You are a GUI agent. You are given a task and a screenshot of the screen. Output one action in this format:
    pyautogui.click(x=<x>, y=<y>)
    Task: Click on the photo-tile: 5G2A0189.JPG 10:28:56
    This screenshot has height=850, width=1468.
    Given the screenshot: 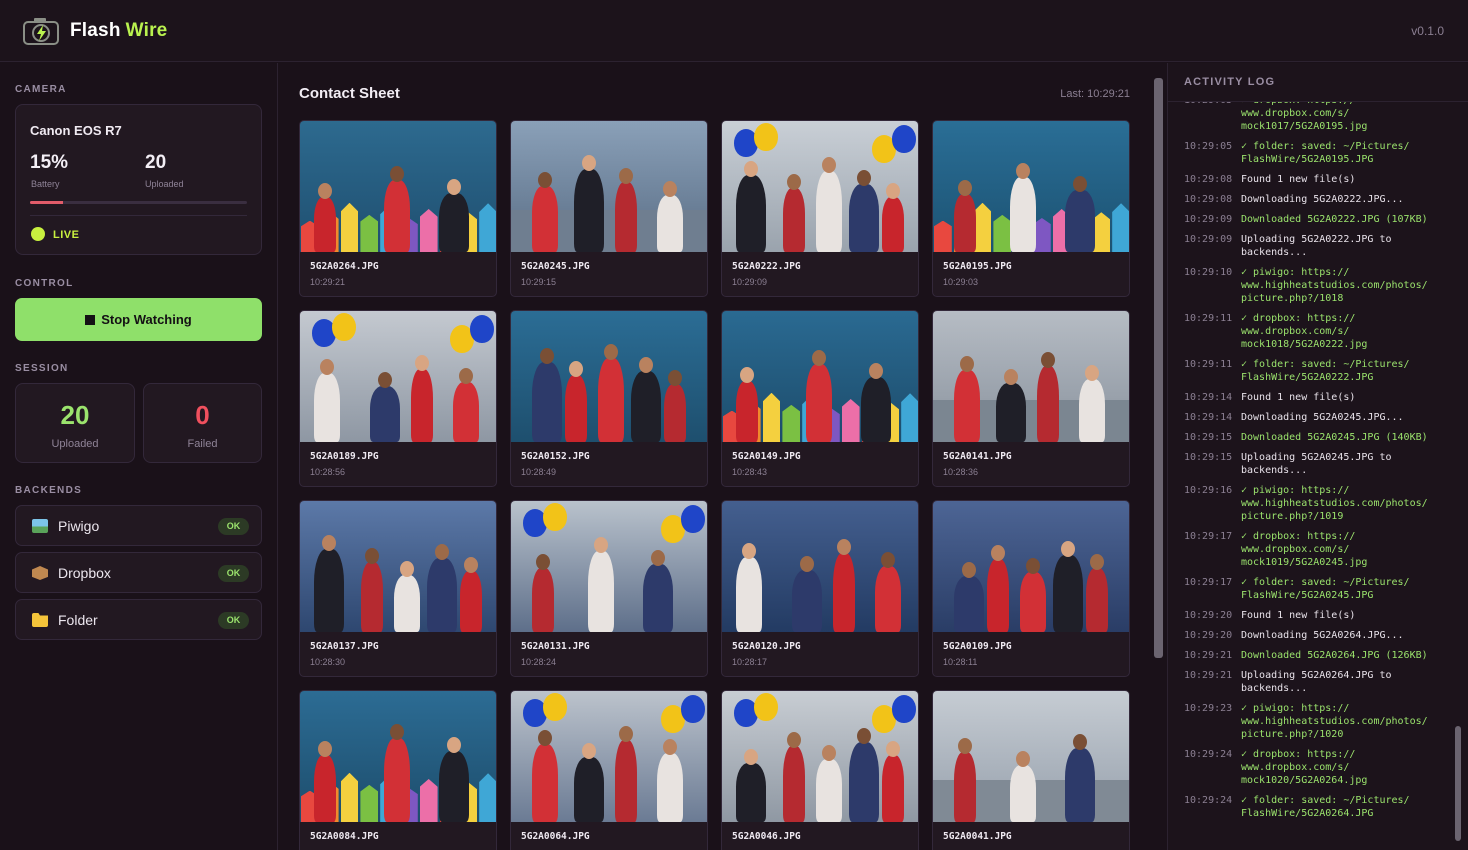 What is the action you would take?
    pyautogui.click(x=398, y=398)
    